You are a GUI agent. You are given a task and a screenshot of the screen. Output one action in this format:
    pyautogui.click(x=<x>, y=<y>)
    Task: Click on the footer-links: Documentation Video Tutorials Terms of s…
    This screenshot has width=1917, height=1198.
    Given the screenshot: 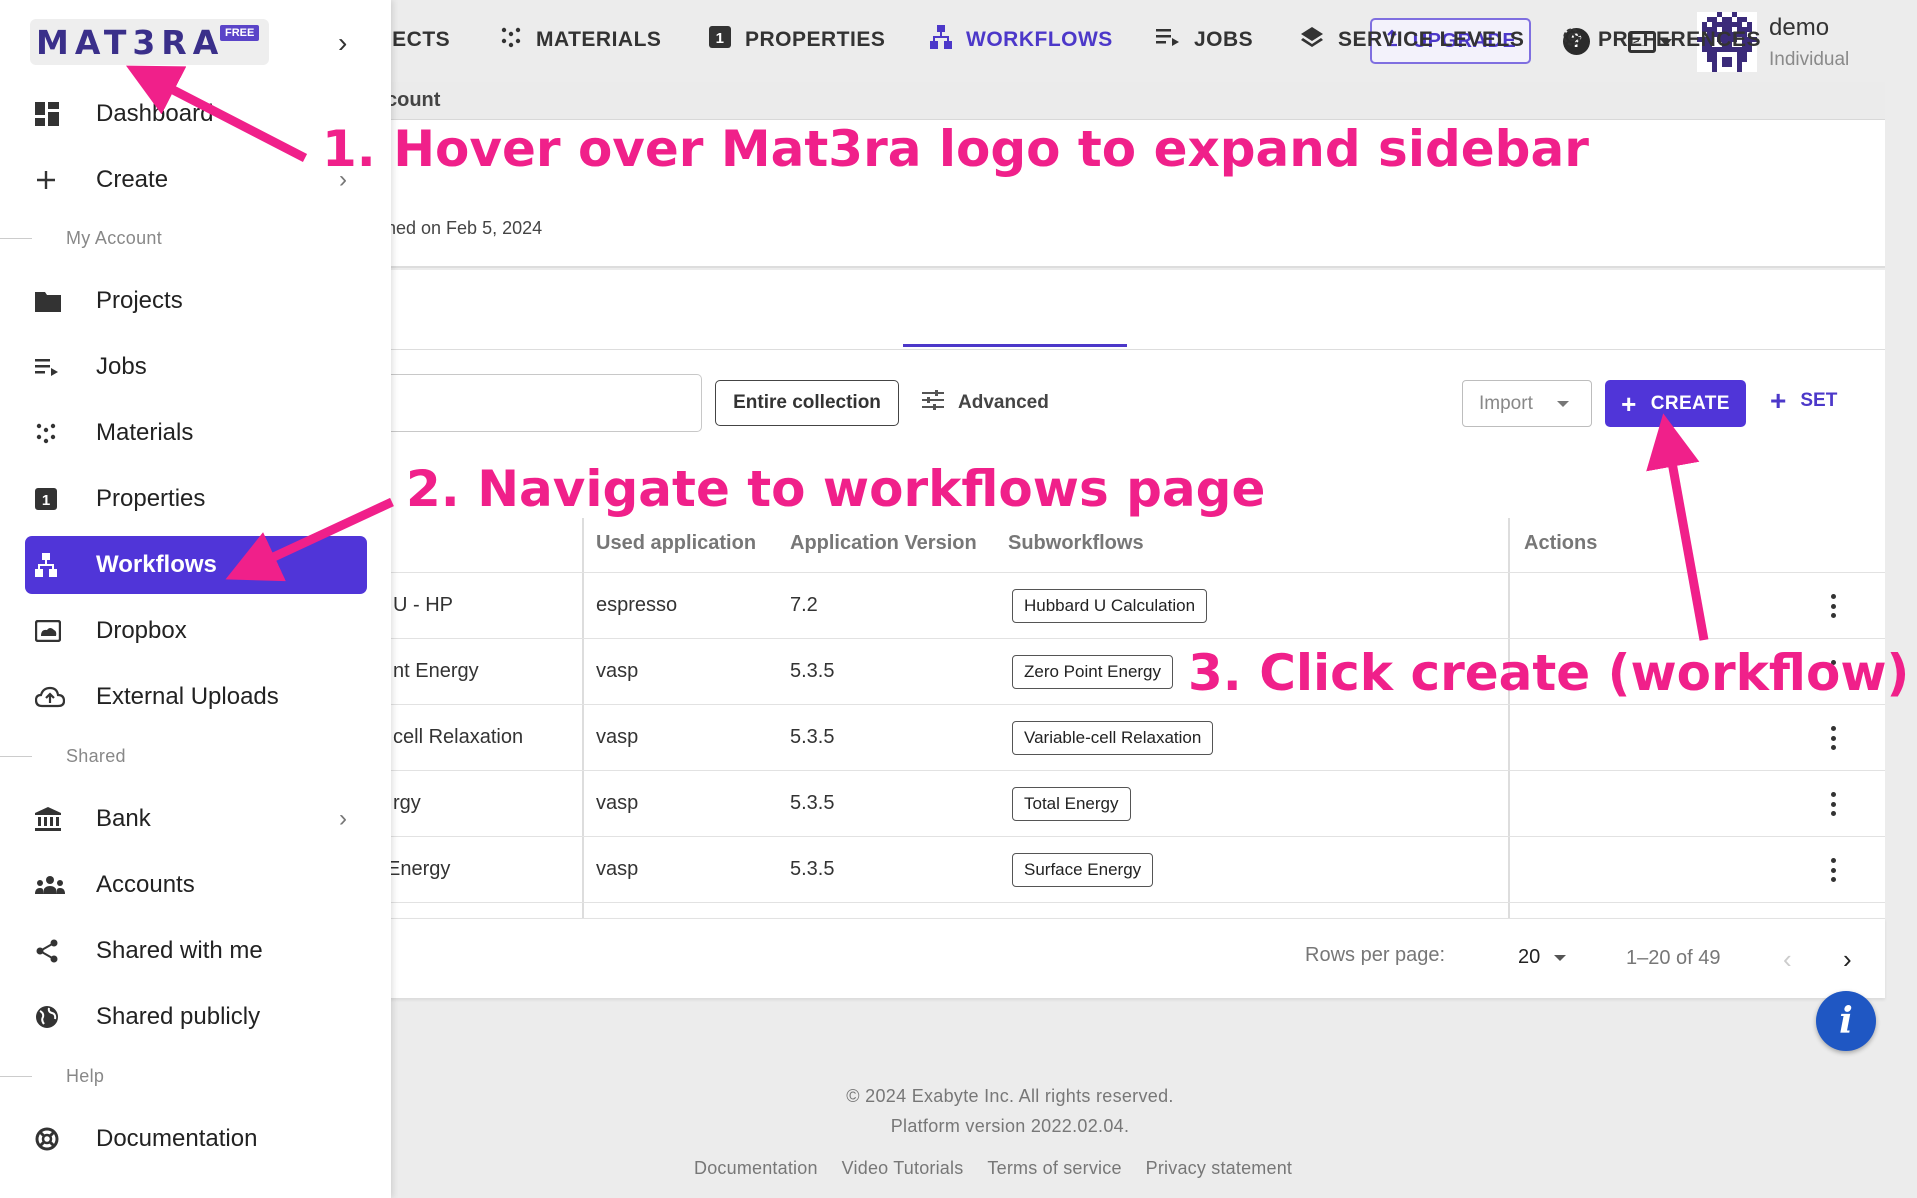 What is the action you would take?
    pyautogui.click(x=993, y=1168)
    